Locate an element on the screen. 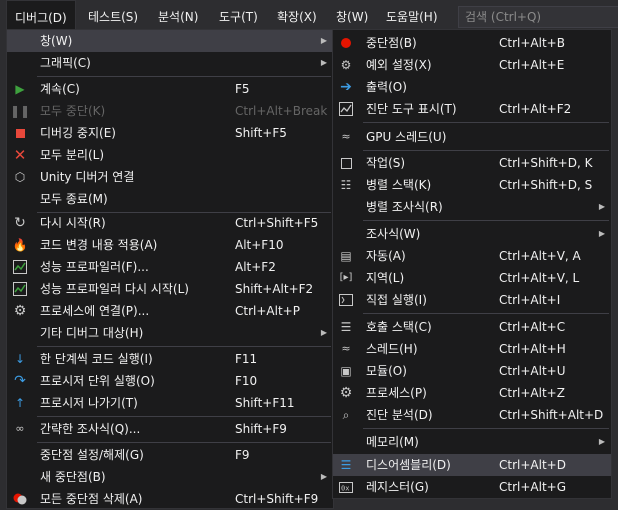  pause-icon: ❚❚ is located at coordinates (20, 111).